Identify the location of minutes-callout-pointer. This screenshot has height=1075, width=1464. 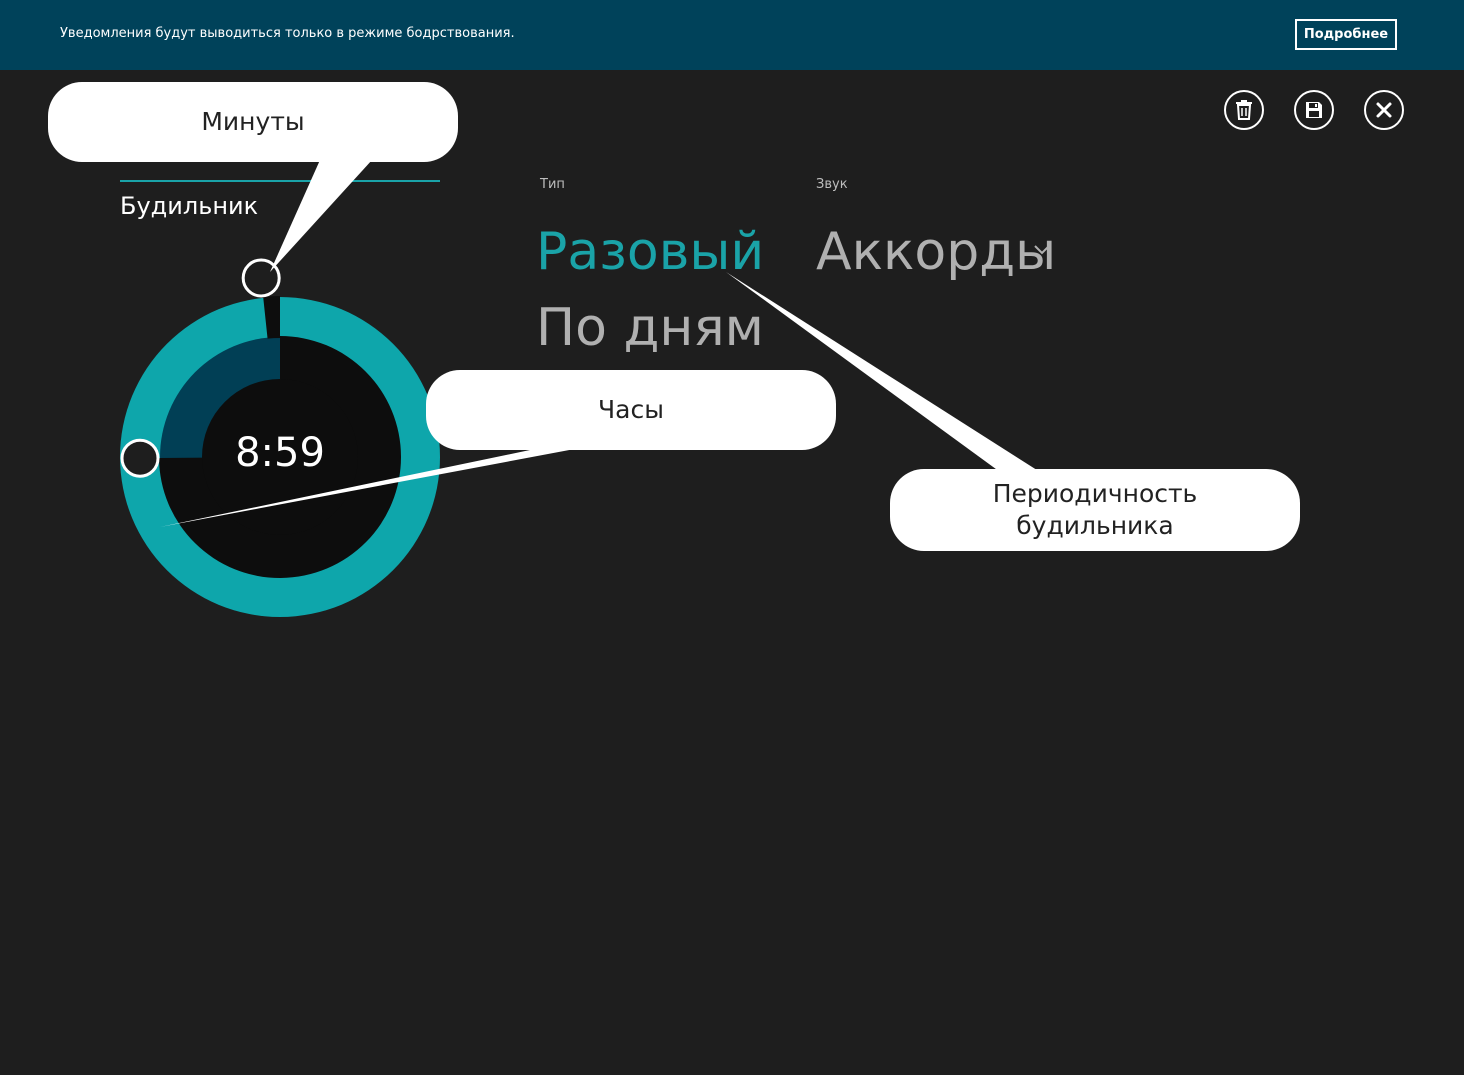
(321, 216).